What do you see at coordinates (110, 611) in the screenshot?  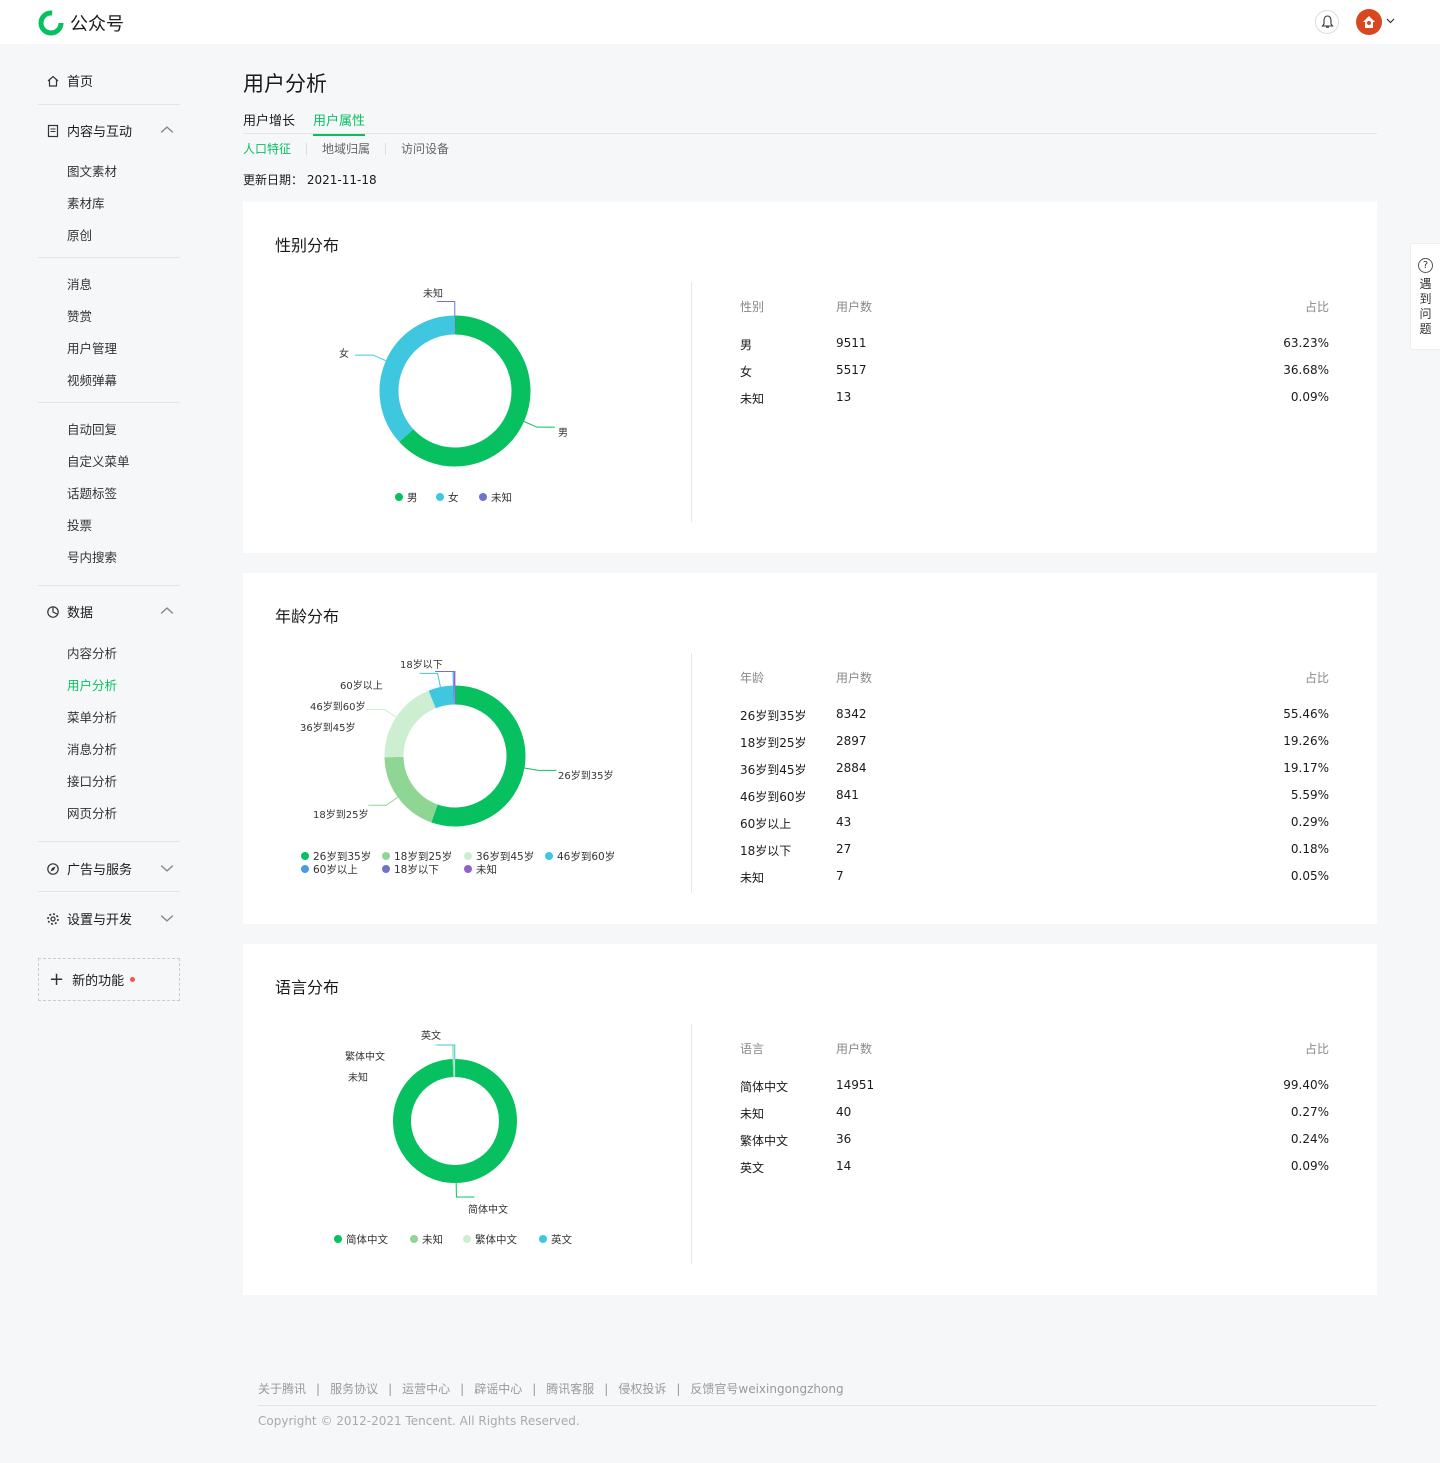 I see `sidebar-group-data: 数据` at bounding box center [110, 611].